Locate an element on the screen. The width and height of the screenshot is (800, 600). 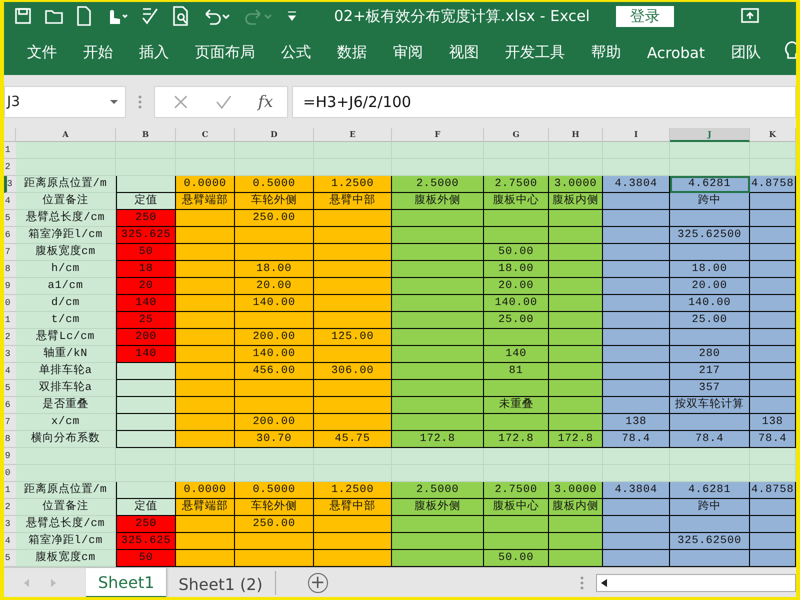
insert-function-button: fx is located at coordinates (265, 101).